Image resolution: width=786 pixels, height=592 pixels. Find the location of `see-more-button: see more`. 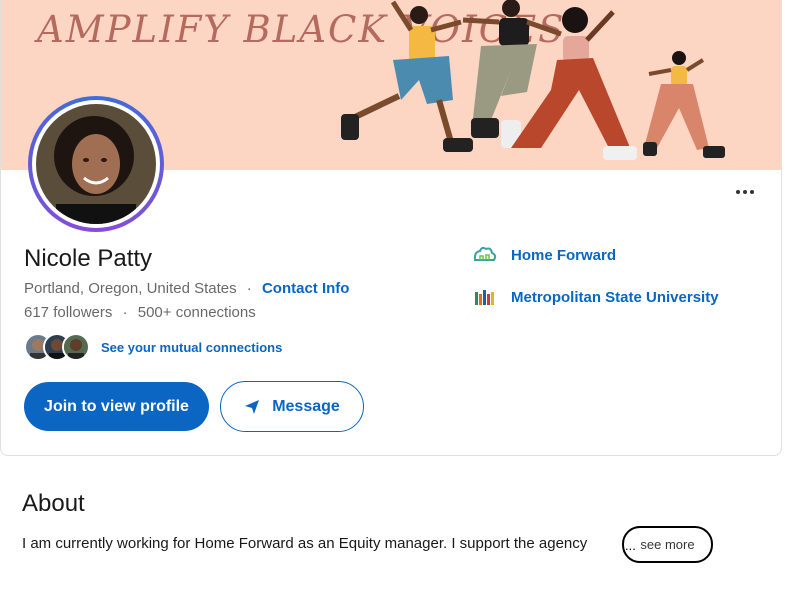

see-more-button: see more is located at coordinates (667, 544).